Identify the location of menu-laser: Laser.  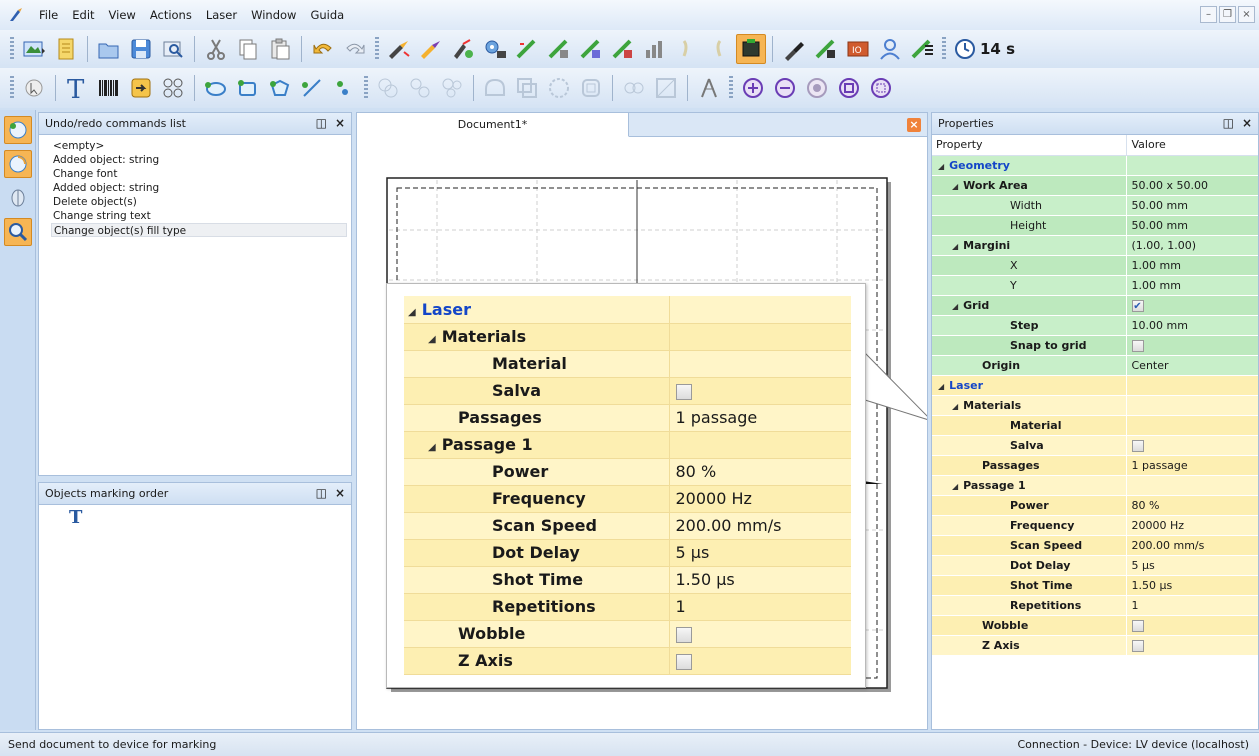
(221, 15).